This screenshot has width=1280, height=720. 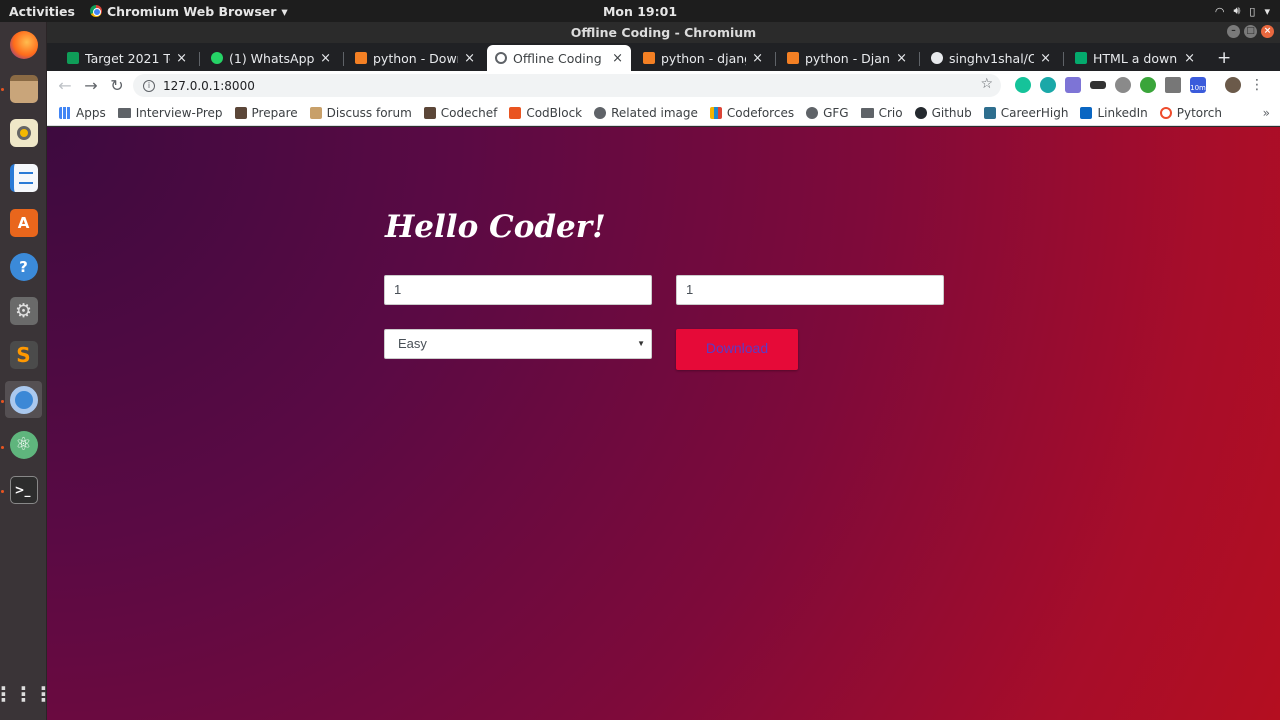 I want to click on tab-target-2021-team: Target 2021 Team ×, so click(x=127, y=58).